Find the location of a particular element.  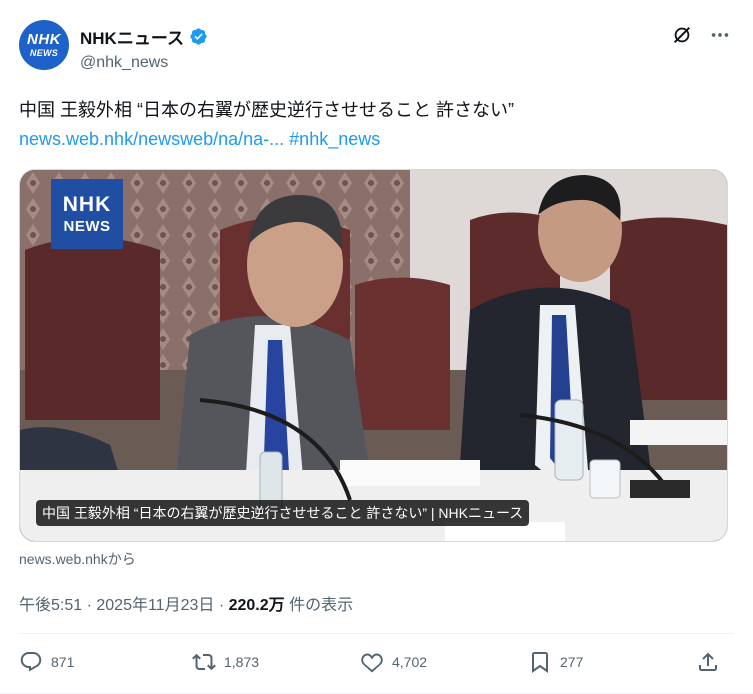

avatar-text-line1: NHK is located at coordinates (44, 39).